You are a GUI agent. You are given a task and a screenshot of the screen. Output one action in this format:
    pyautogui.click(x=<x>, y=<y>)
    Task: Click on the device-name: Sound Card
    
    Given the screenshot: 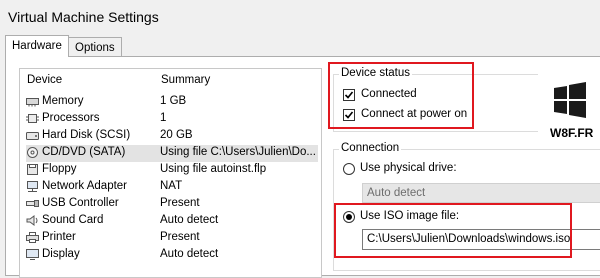 What is the action you would take?
    pyautogui.click(x=73, y=220)
    